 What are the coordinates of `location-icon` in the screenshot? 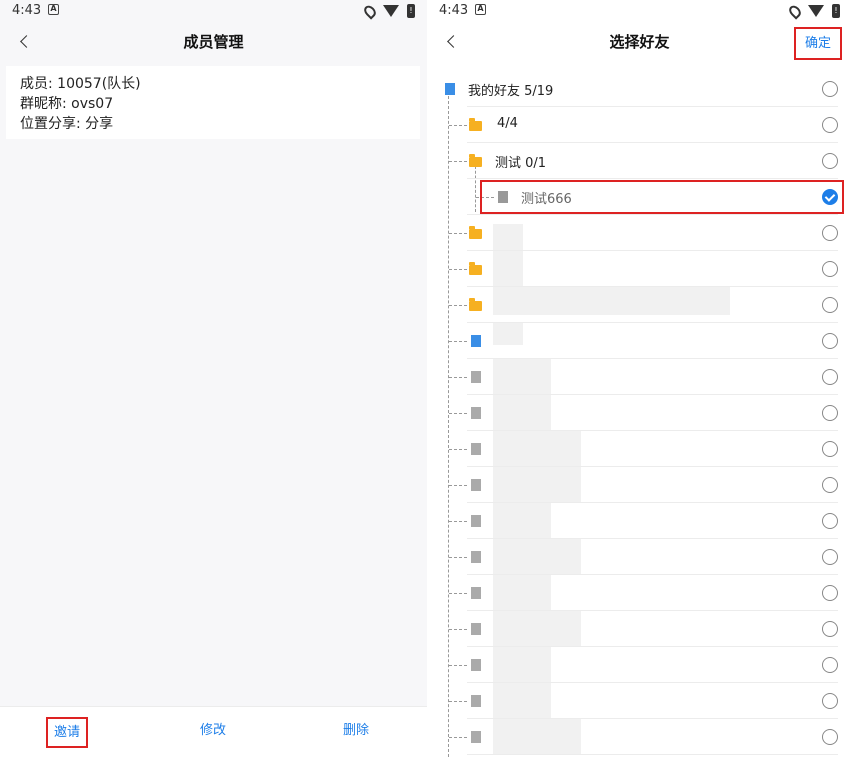 It's located at (370, 11).